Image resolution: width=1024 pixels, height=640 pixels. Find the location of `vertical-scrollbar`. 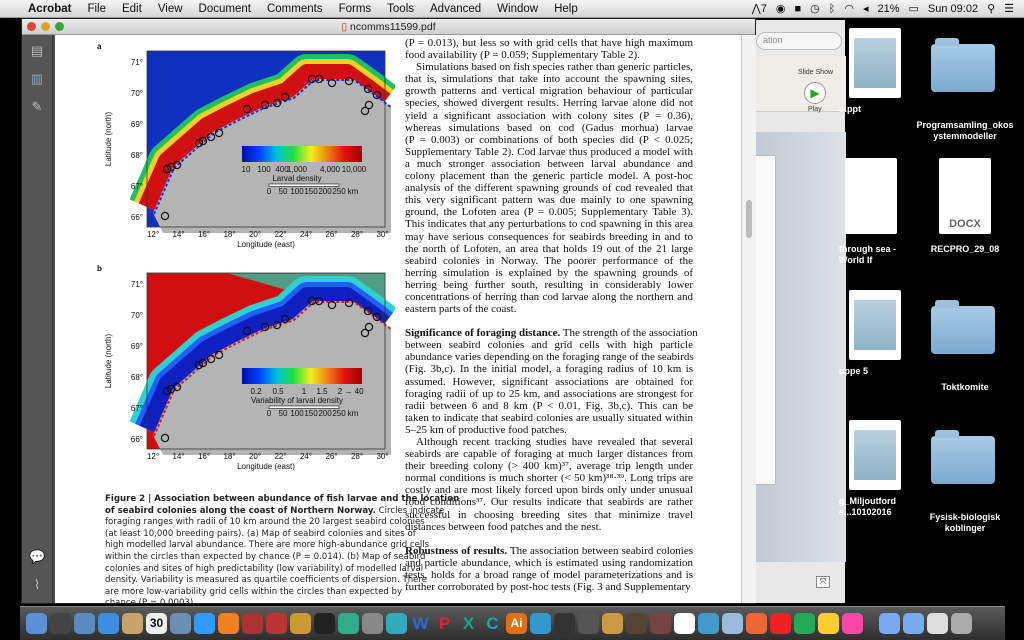

vertical-scrollbar is located at coordinates (748, 319).